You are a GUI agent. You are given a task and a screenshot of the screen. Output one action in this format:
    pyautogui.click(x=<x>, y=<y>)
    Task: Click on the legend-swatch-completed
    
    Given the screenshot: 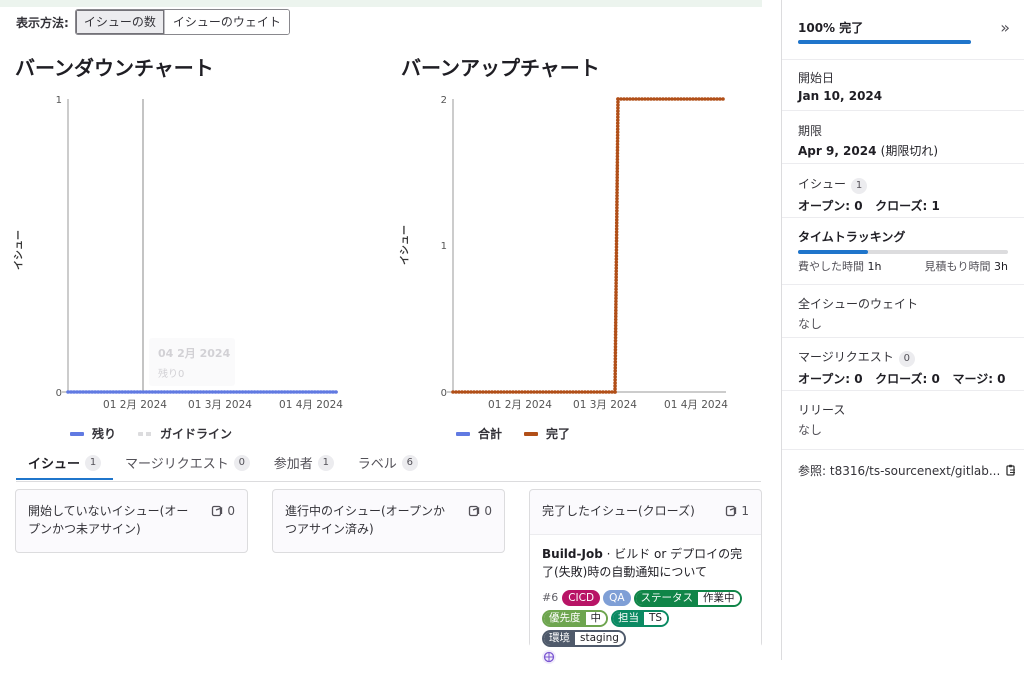 What is the action you would take?
    pyautogui.click(x=531, y=433)
    